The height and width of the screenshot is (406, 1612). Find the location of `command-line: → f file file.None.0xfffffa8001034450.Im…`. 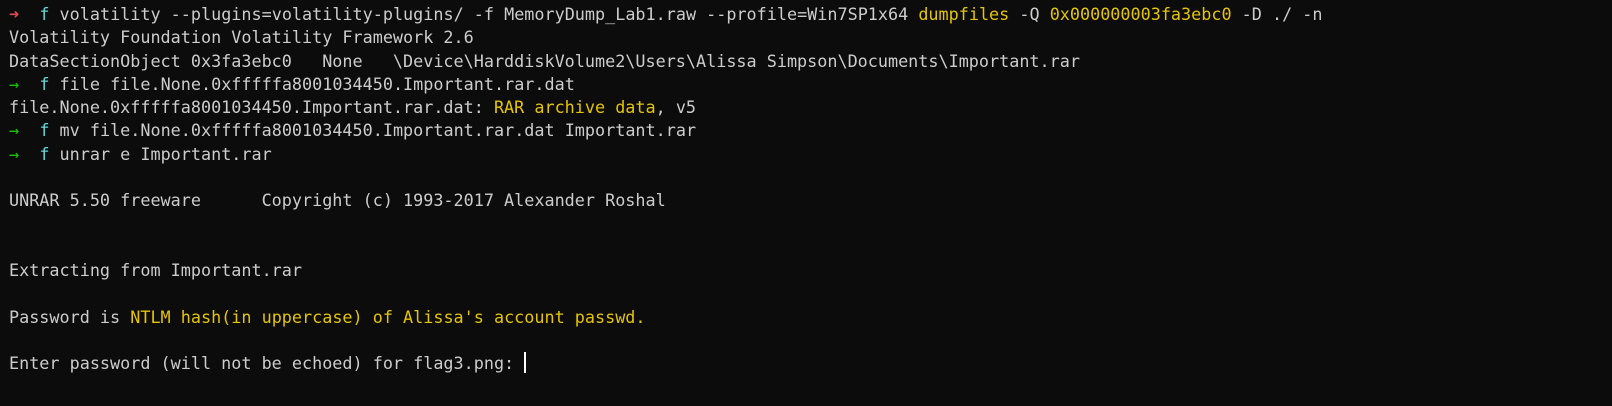

command-line: → f file file.None.0xfffffa8001034450.Im… is located at coordinates (806, 84).